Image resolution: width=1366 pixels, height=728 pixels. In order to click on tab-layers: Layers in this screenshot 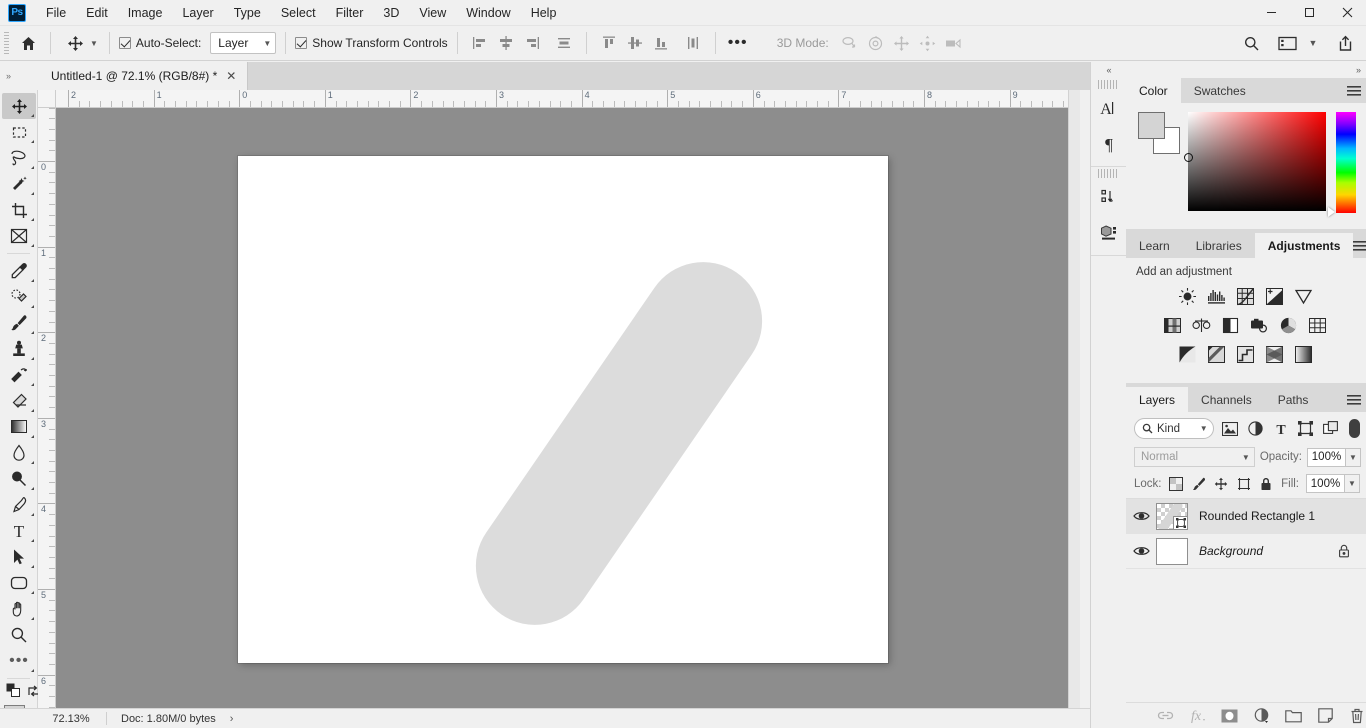, I will do `click(1157, 399)`.